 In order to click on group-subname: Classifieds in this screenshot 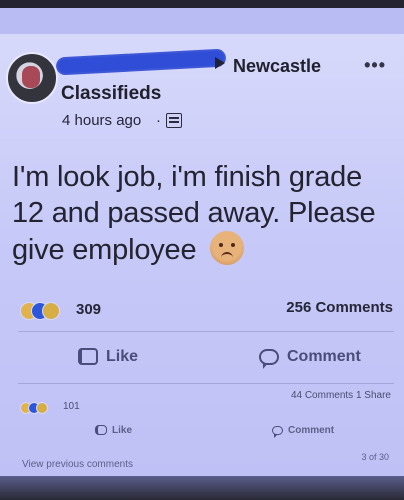, I will do `click(111, 94)`.